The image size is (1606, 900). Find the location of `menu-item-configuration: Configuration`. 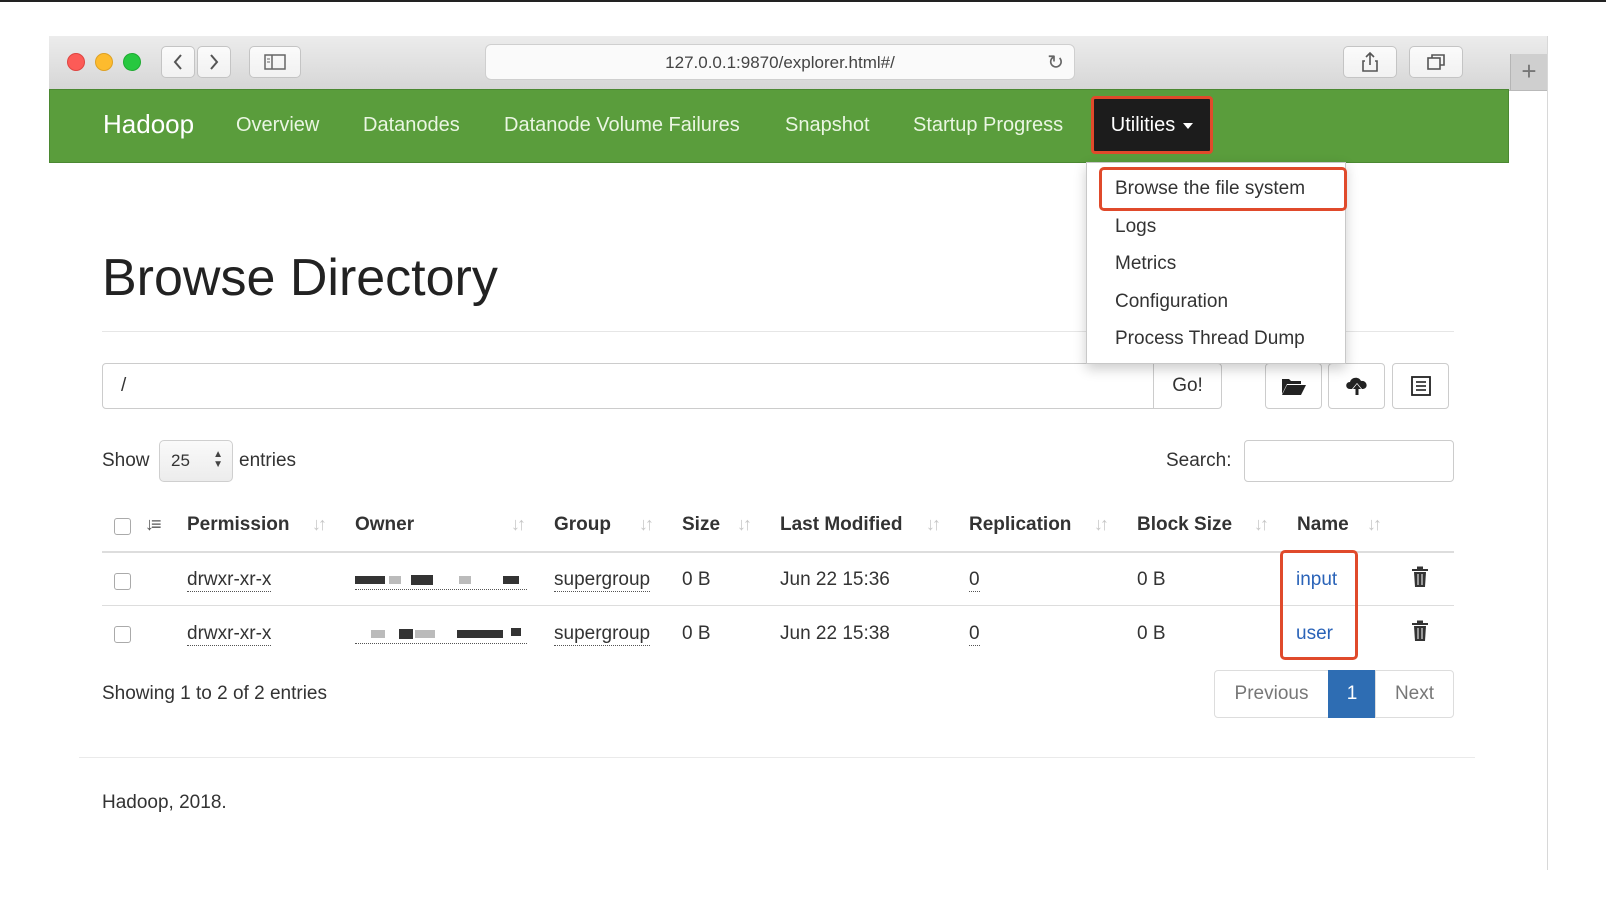

menu-item-configuration: Configuration is located at coordinates (1171, 302).